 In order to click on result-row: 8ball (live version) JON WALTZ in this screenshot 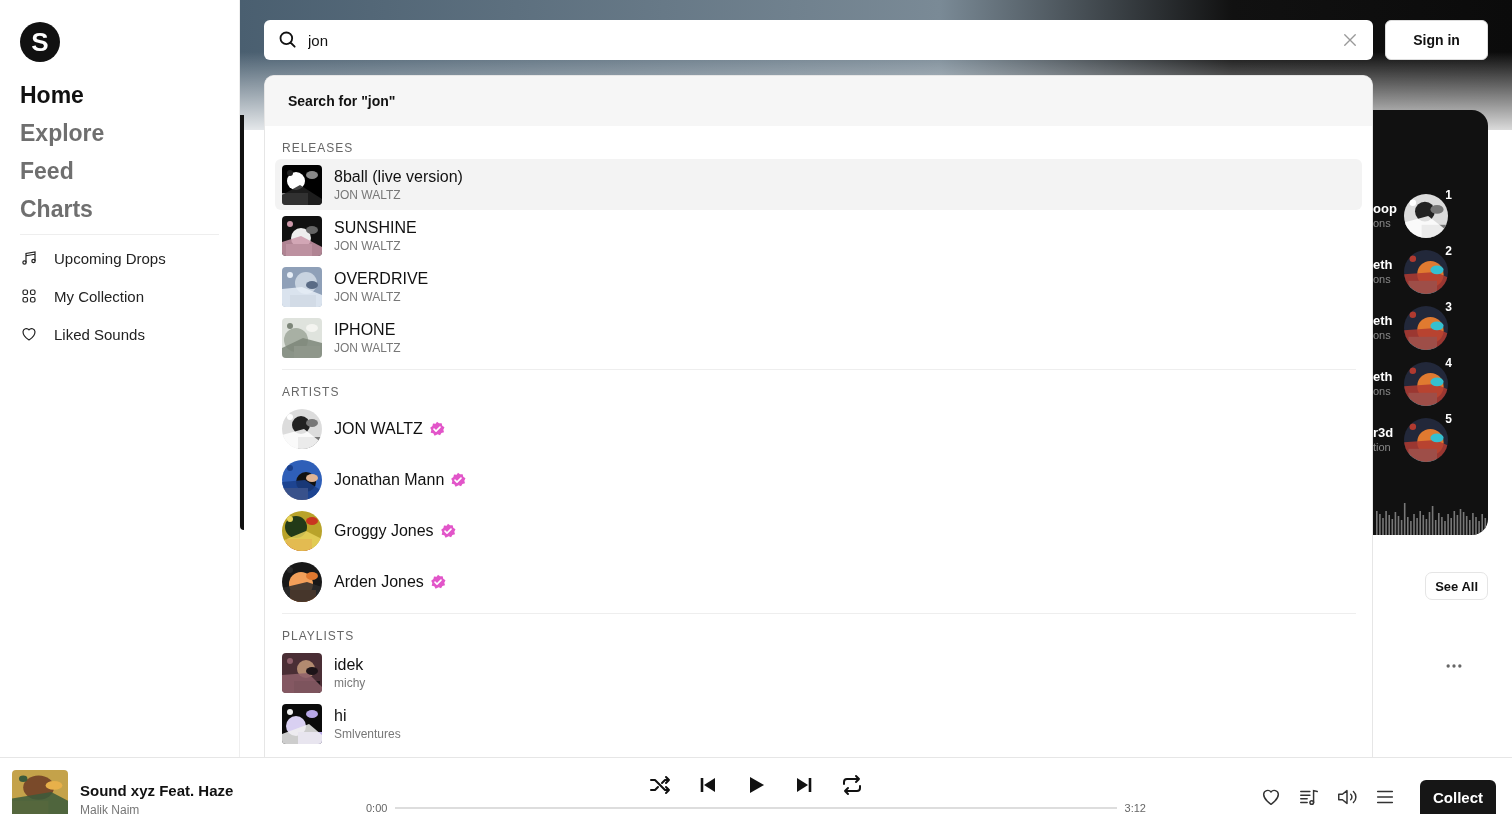, I will do `click(818, 184)`.